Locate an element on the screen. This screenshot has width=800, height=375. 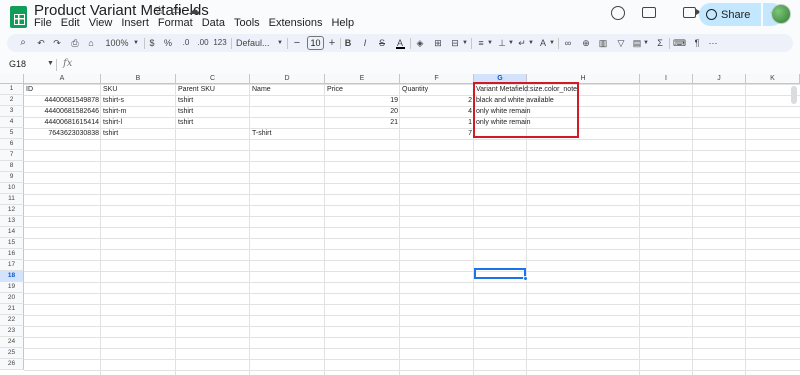
row-header-22: 22 is located at coordinates (12, 320).